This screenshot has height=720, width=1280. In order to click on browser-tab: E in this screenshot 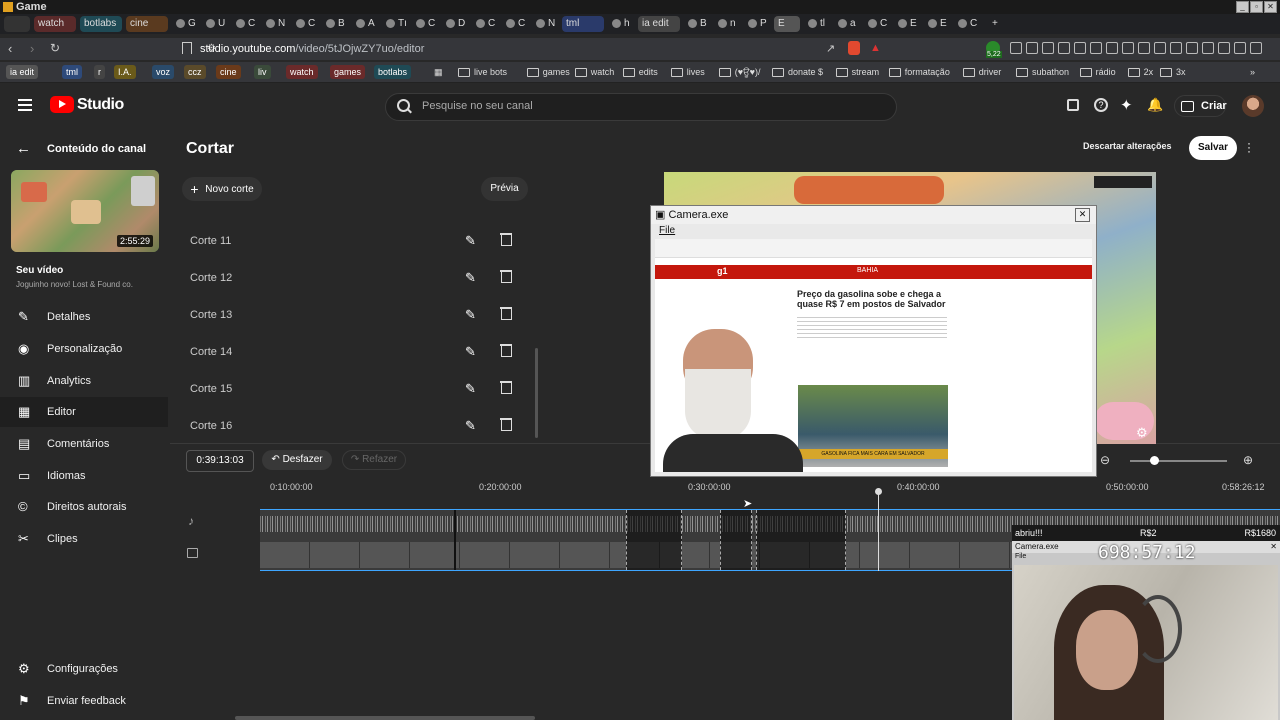, I will do `click(907, 24)`.